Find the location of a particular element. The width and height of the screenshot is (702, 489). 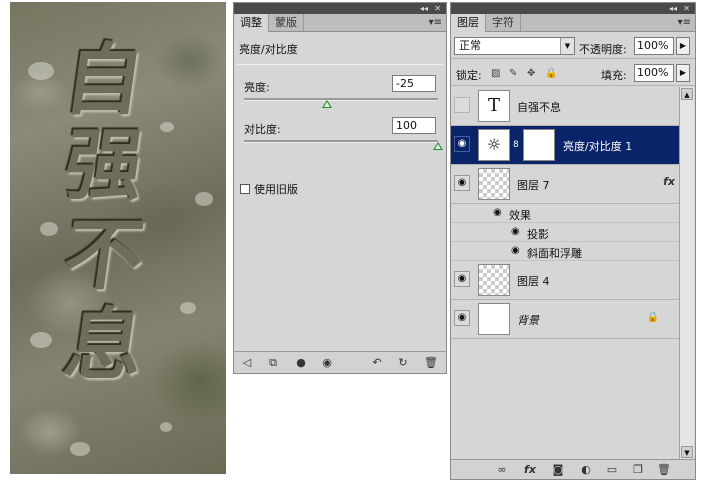

layer-row: T 自强不息 is located at coordinates (565, 106).